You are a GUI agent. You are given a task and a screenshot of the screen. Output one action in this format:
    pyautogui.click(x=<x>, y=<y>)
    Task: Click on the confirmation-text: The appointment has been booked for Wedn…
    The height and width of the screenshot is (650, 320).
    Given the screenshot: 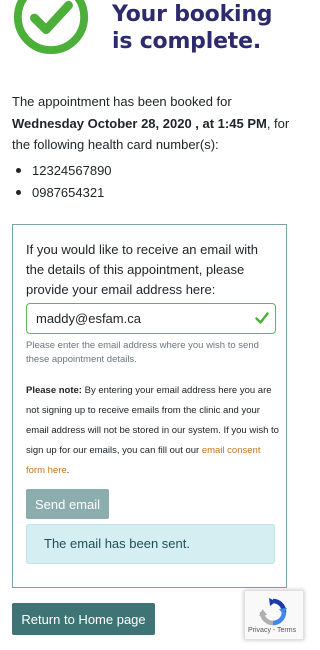 What is the action you would take?
    pyautogui.click(x=153, y=123)
    